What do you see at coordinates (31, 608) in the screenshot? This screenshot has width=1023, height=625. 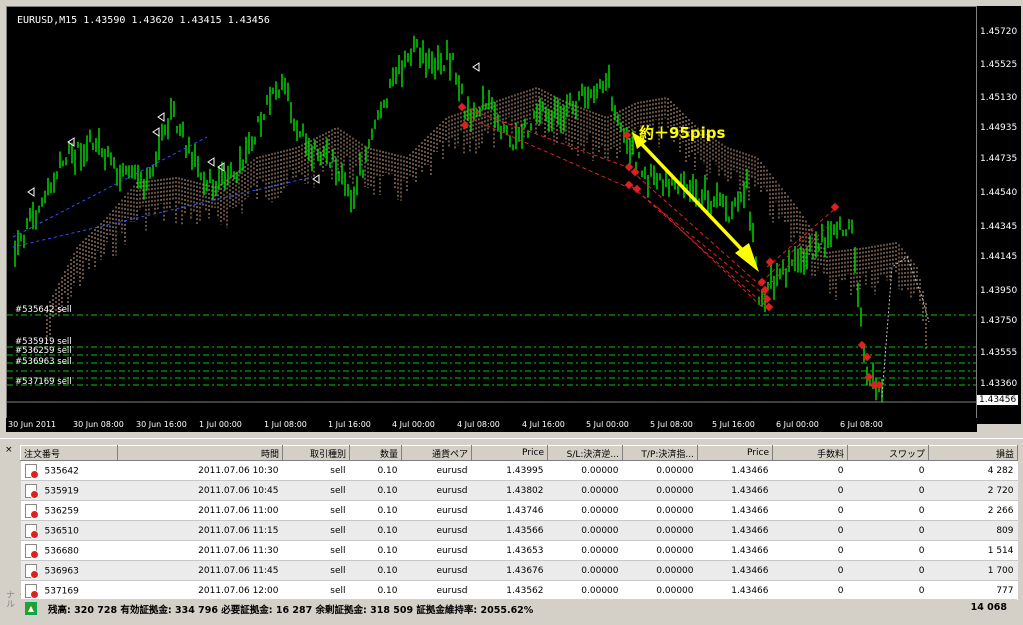 I see `balance-icon: ▲` at bounding box center [31, 608].